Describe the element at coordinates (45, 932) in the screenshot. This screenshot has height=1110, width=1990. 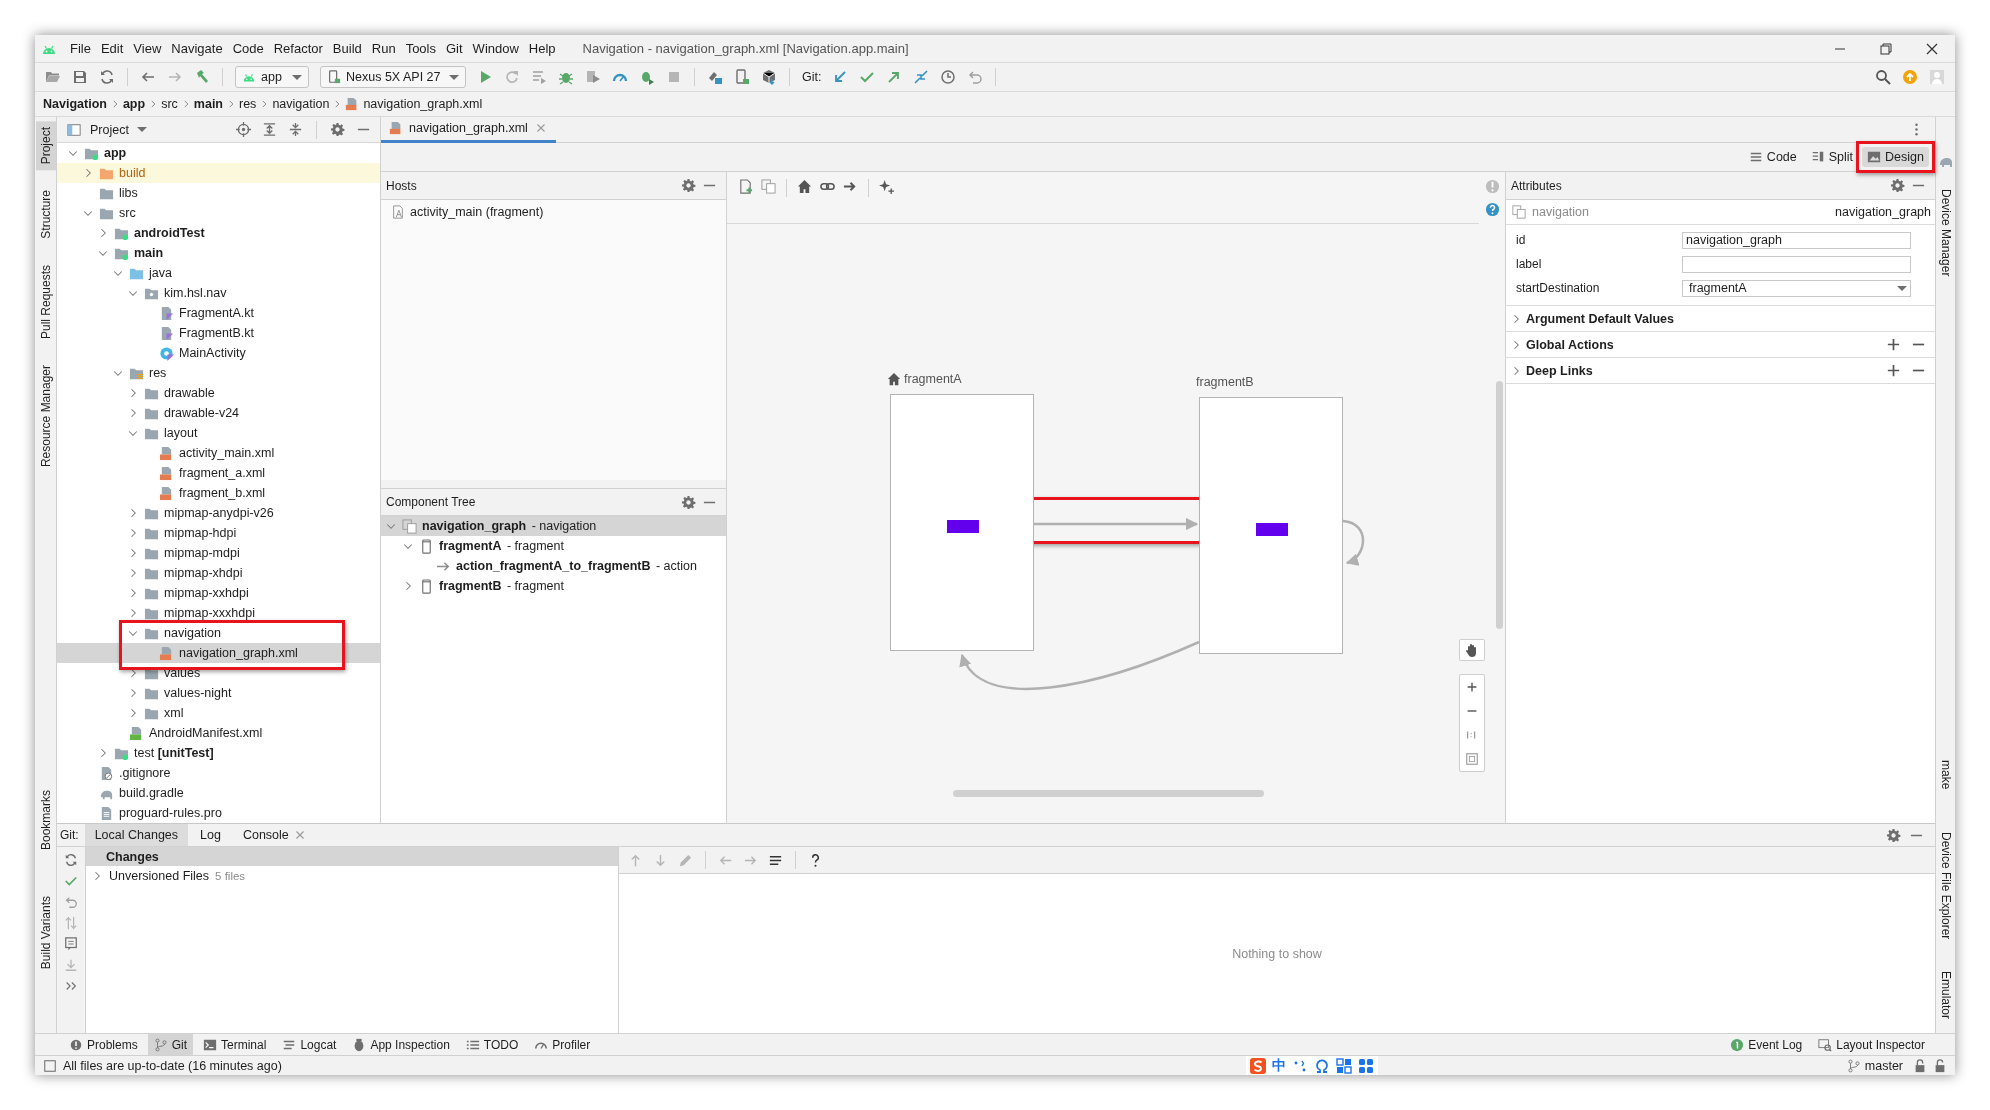
I see `tool-window-tab: Build Variants` at that location.